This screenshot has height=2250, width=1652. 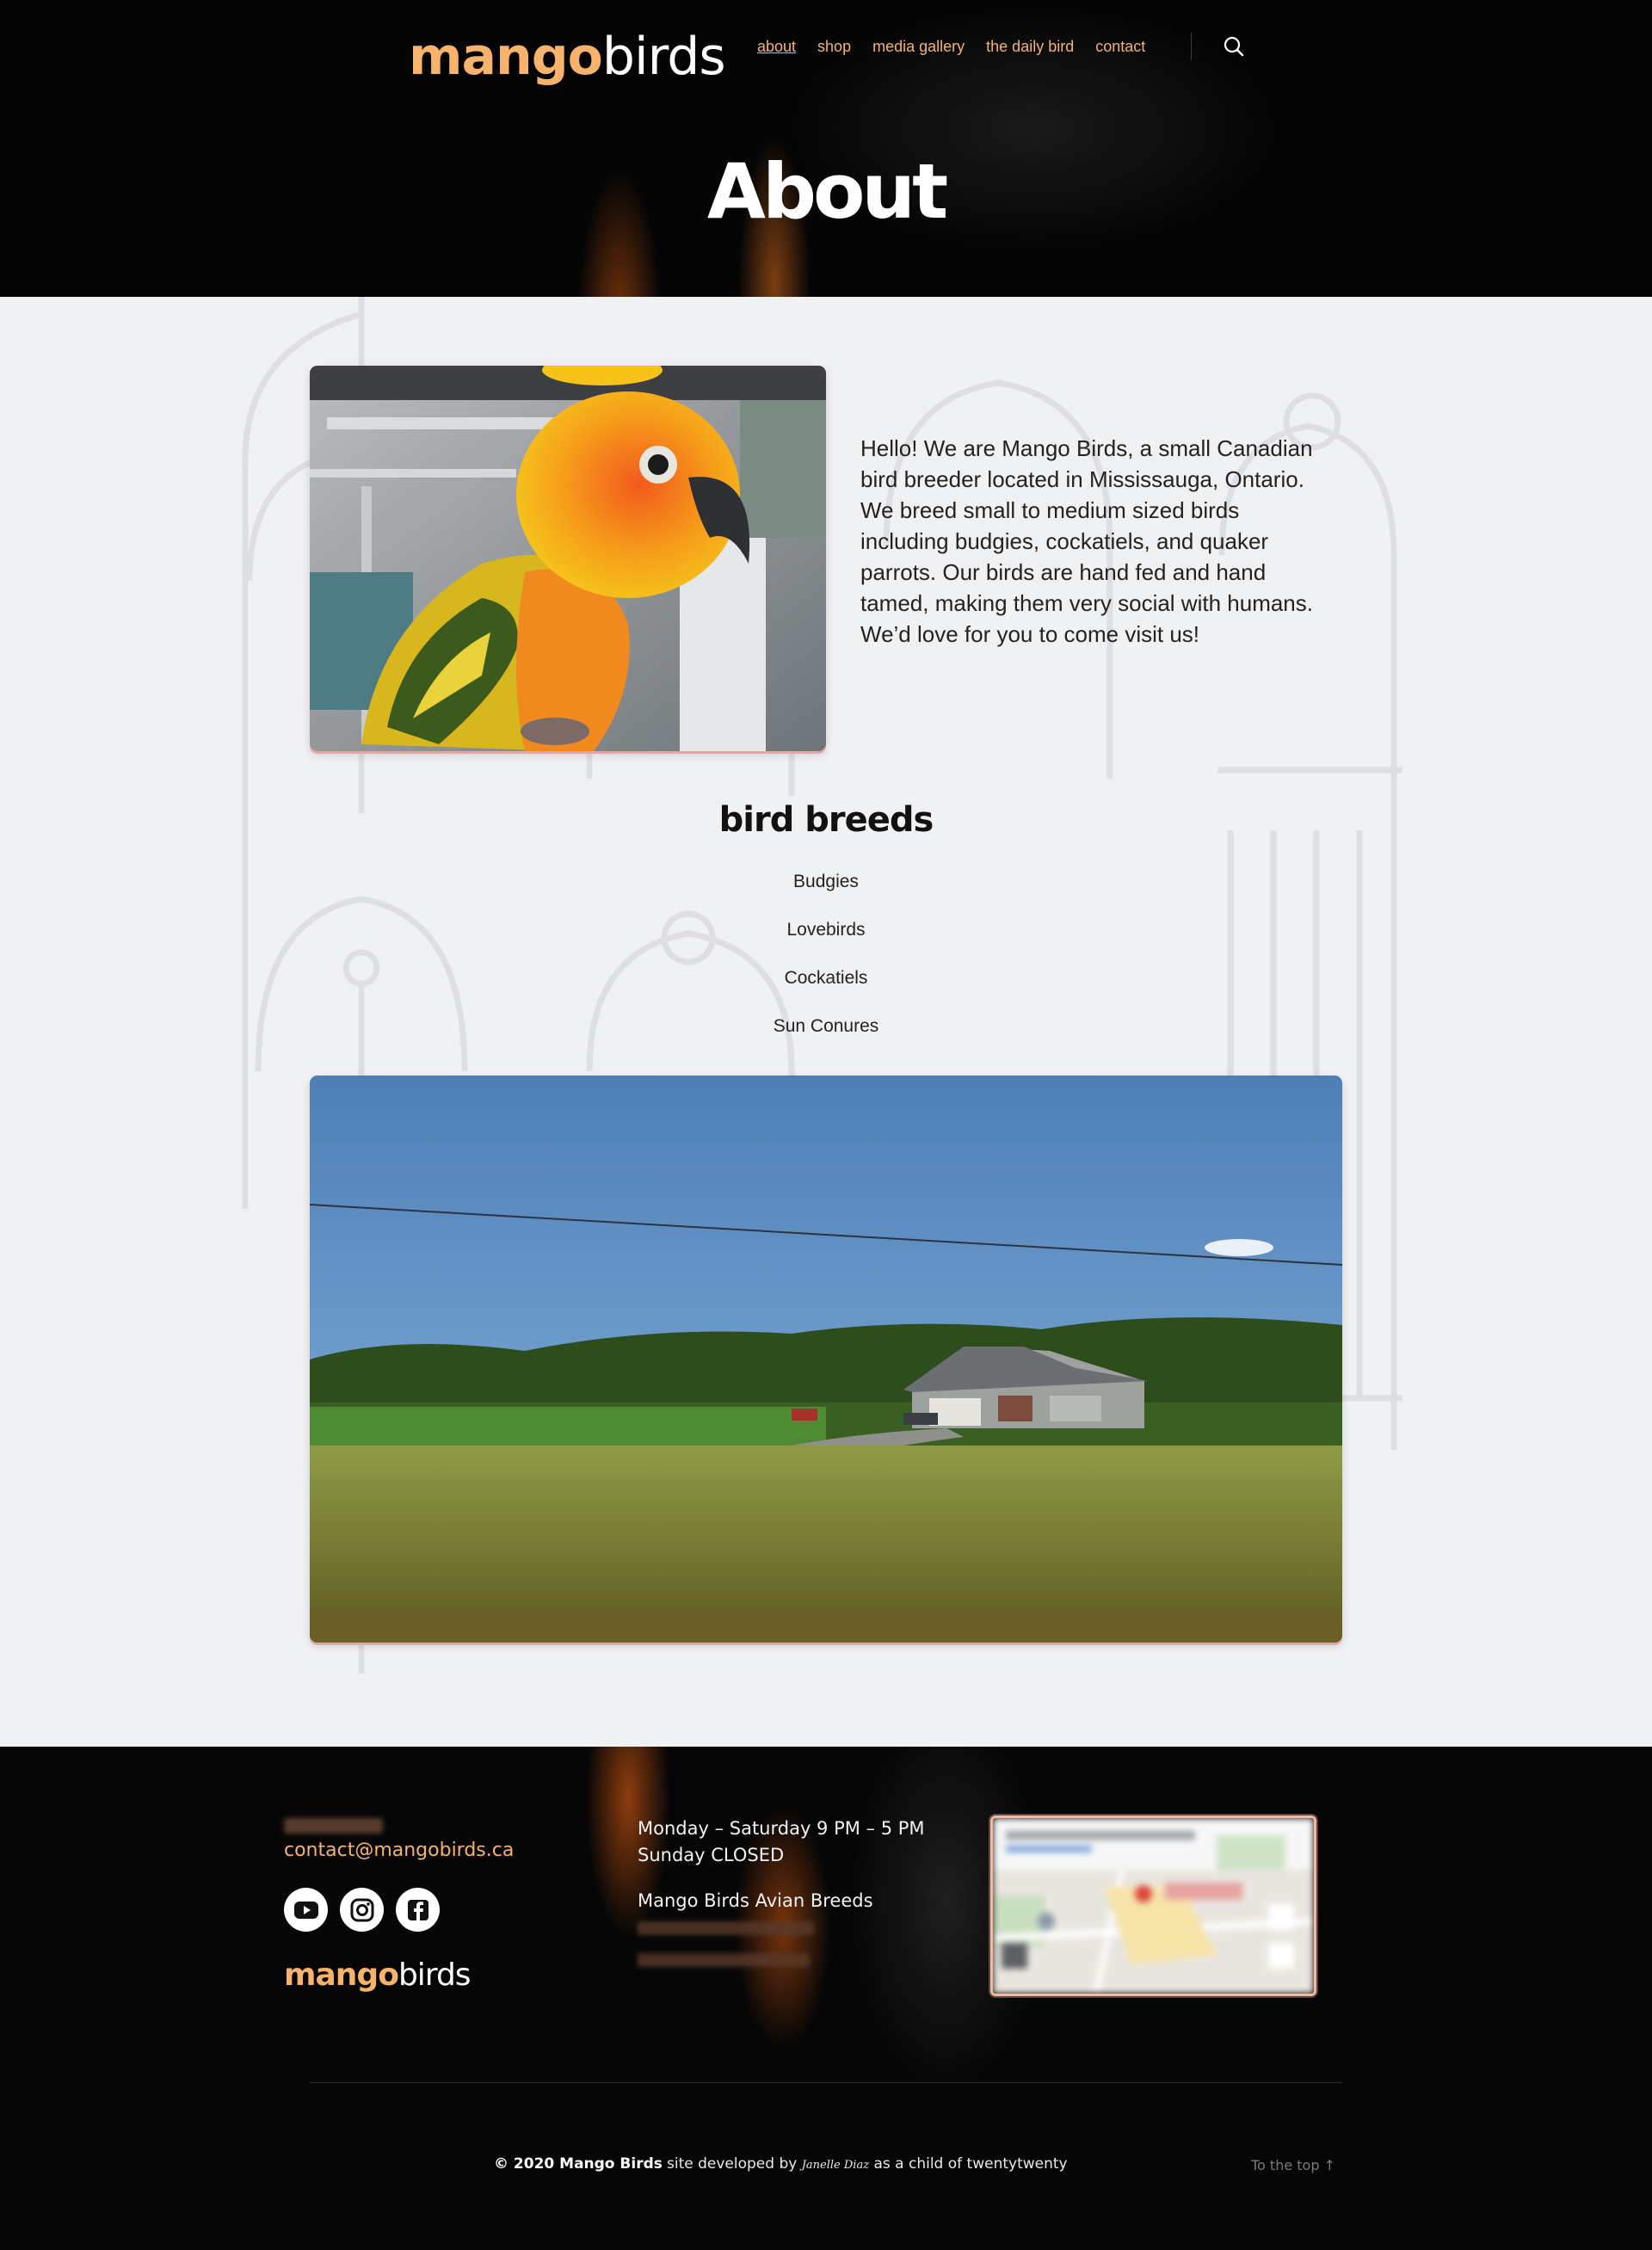 What do you see at coordinates (970, 2164) in the screenshot?
I see `credit-suffix: as a child of twentytwenty` at bounding box center [970, 2164].